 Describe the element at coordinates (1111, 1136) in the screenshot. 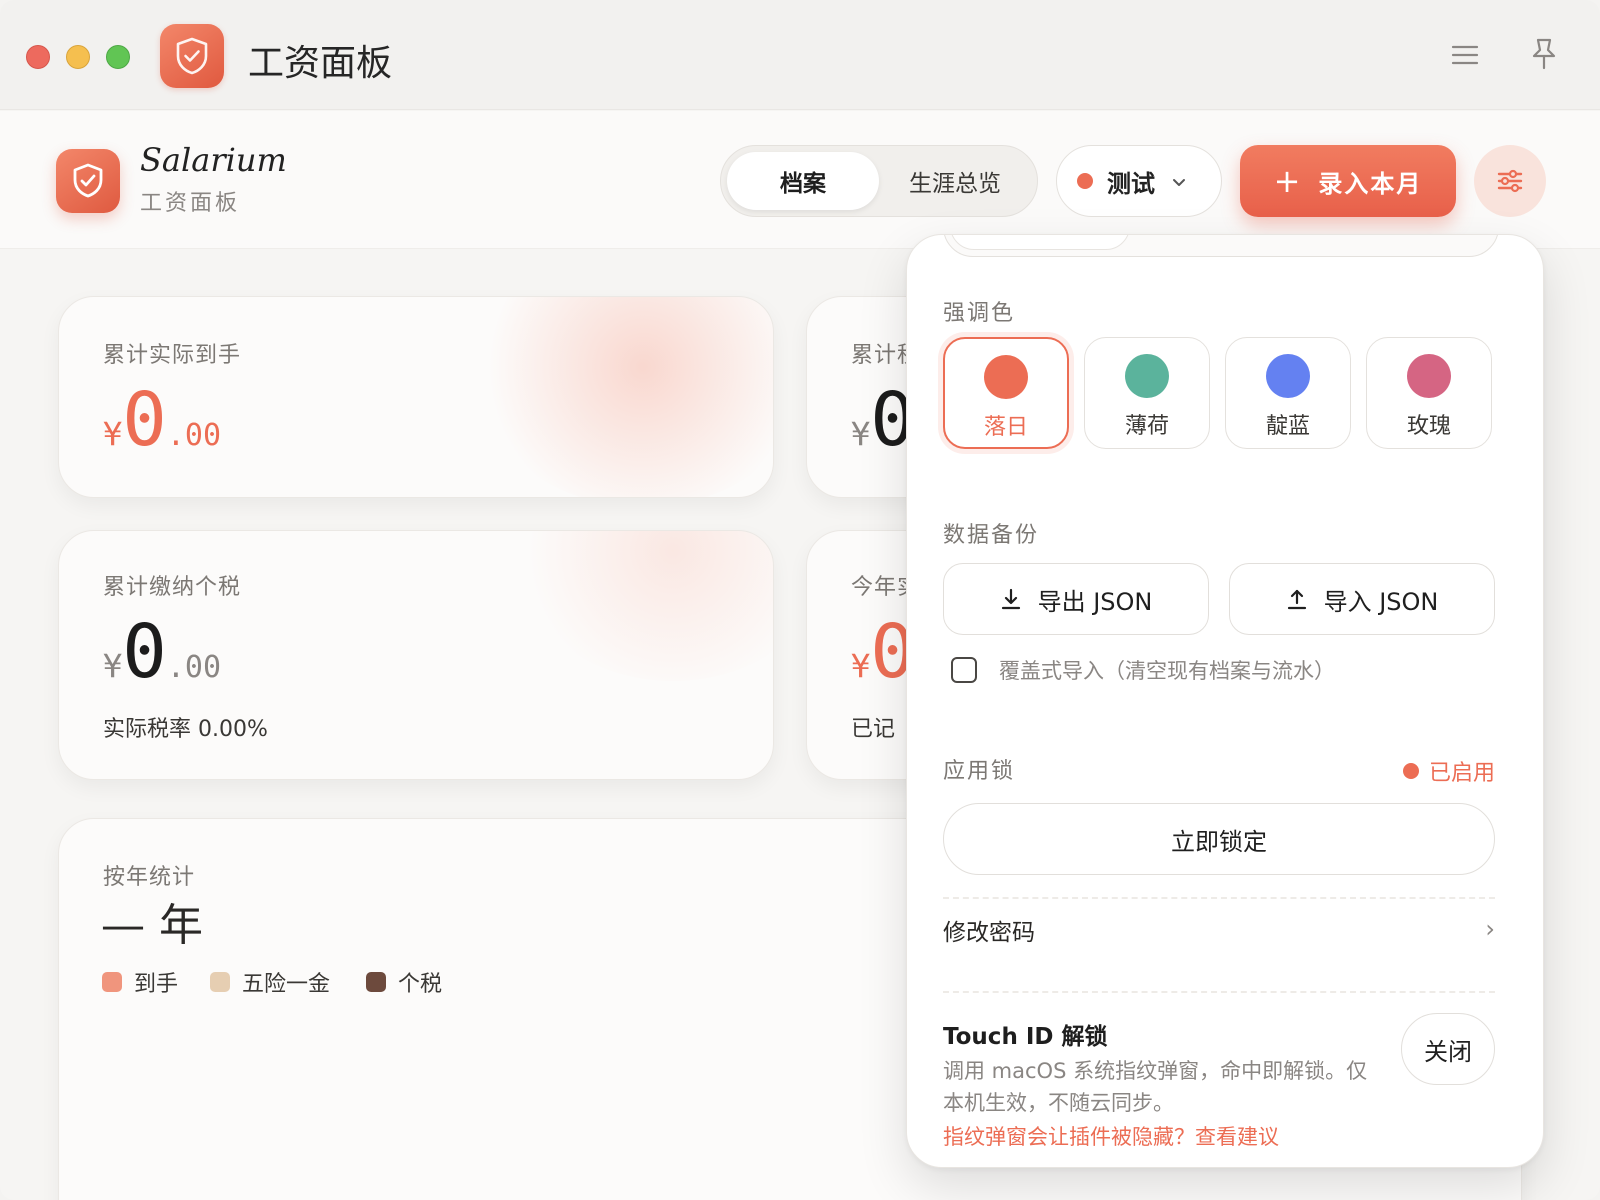

I see `touch-id-help-link: 指纹弹窗会让插件被隐藏？查看建议` at that location.